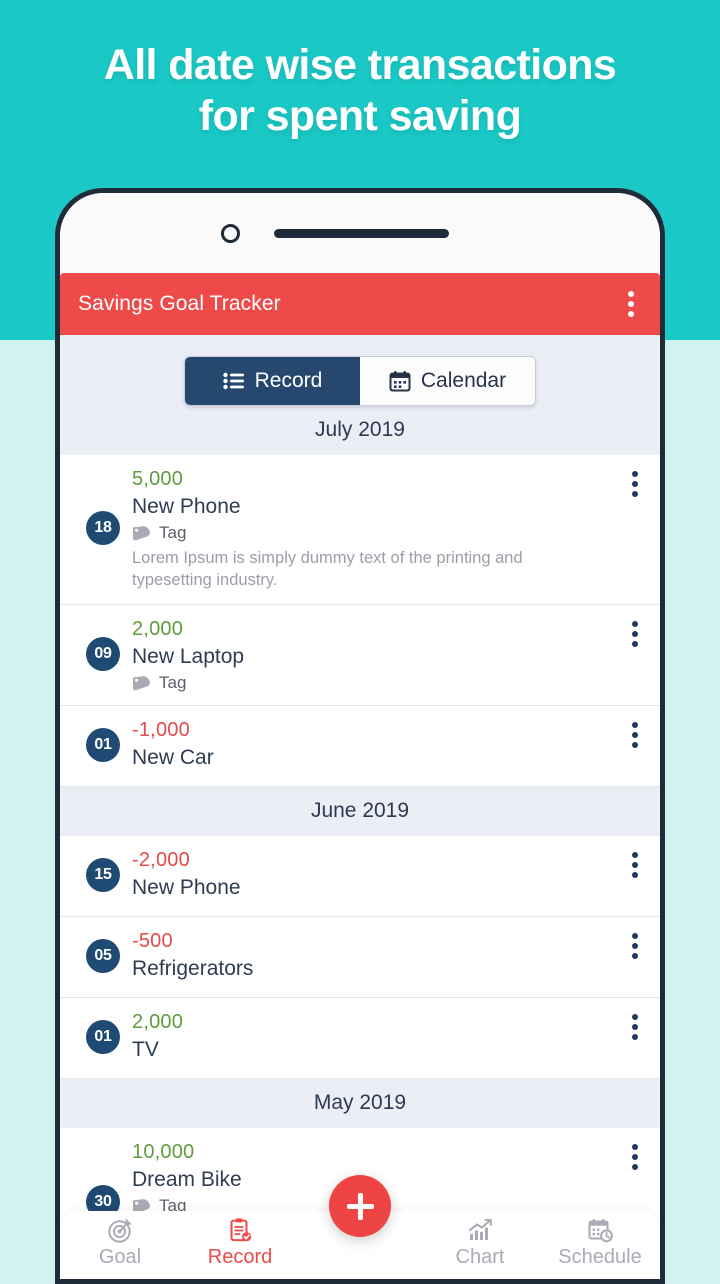 This screenshot has height=1284, width=720. What do you see at coordinates (120, 1257) in the screenshot?
I see `nav-item-label: Goal` at bounding box center [120, 1257].